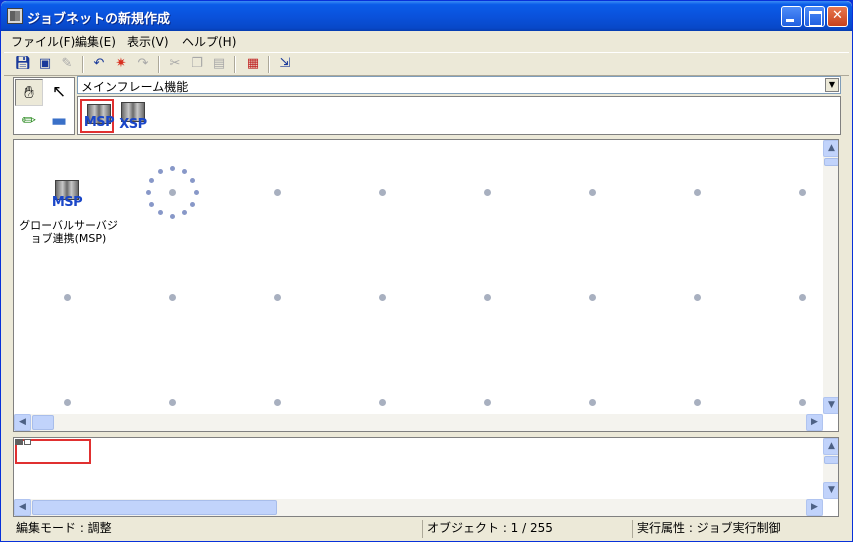 Image resolution: width=853 pixels, height=542 pixels. I want to click on save-as-icon: ▣, so click(45, 64).